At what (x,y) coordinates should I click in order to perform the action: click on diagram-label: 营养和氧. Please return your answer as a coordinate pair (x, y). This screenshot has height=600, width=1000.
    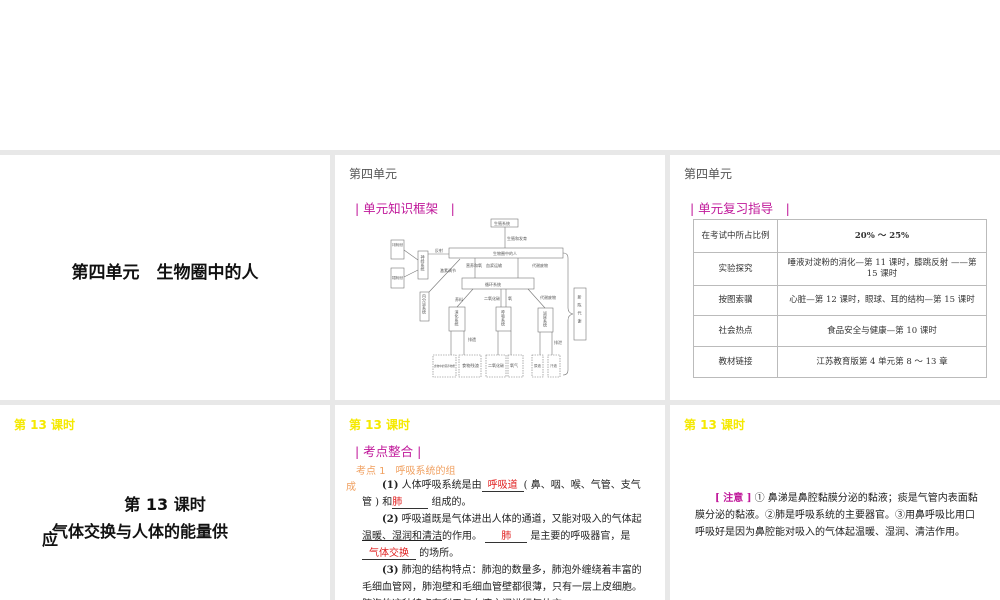
    Looking at the image, I should click on (474, 265).